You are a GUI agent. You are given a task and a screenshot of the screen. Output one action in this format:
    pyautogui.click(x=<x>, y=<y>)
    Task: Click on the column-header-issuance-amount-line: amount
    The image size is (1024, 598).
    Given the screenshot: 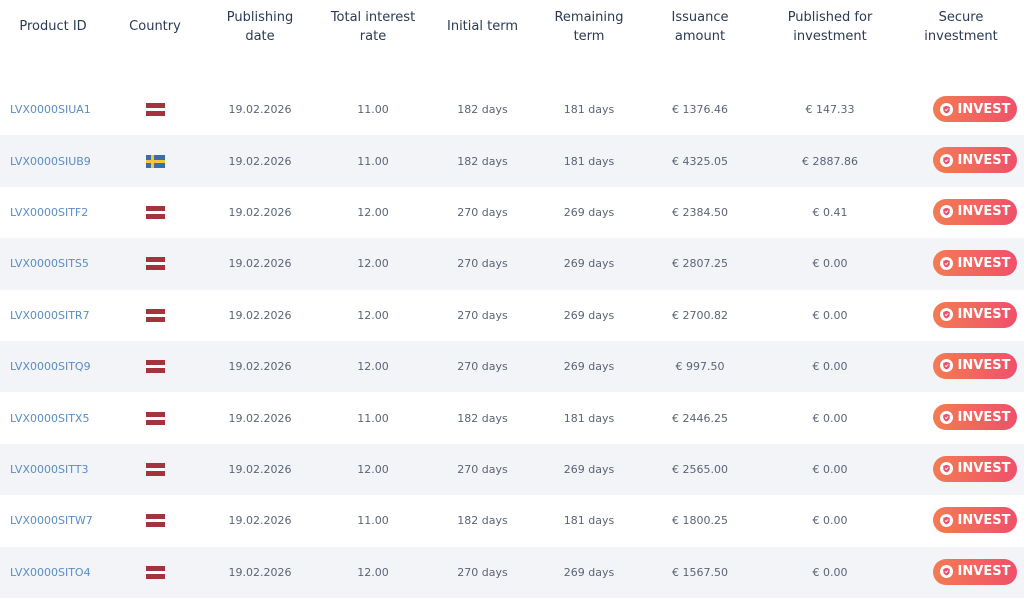 What is the action you would take?
    pyautogui.click(x=700, y=36)
    